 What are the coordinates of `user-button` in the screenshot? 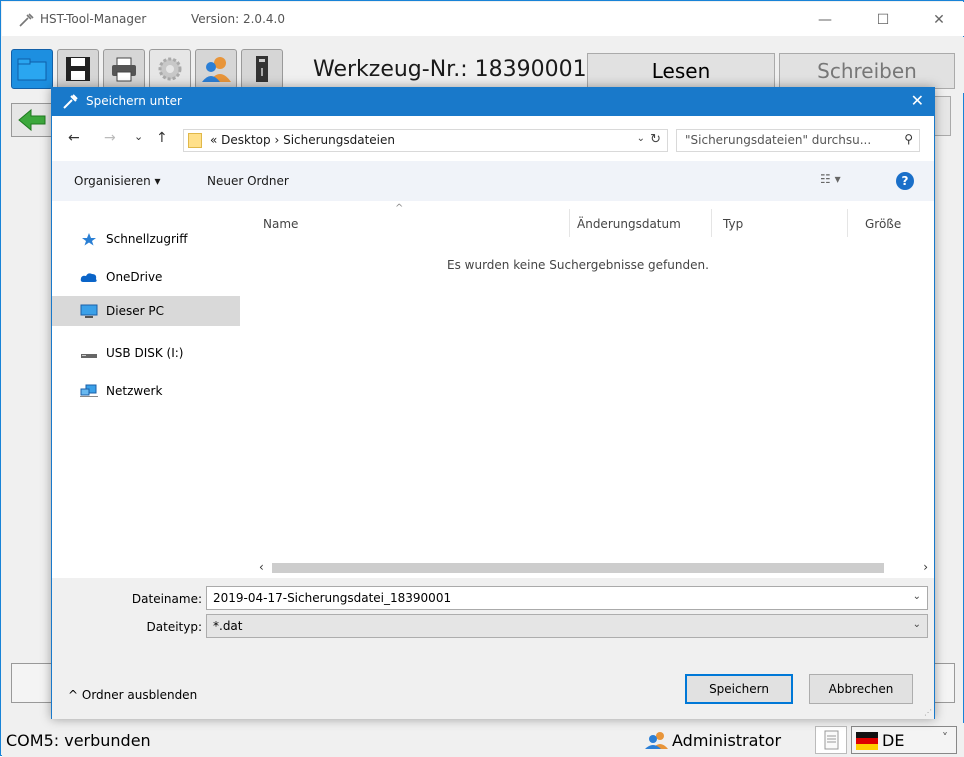 It's located at (216, 69).